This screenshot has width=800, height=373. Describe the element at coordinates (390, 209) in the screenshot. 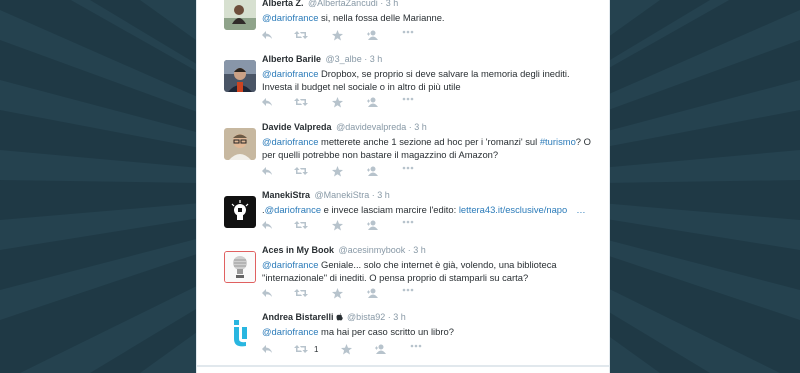

I see `tweet-body: e invece lasciam marcire l'edito:` at that location.